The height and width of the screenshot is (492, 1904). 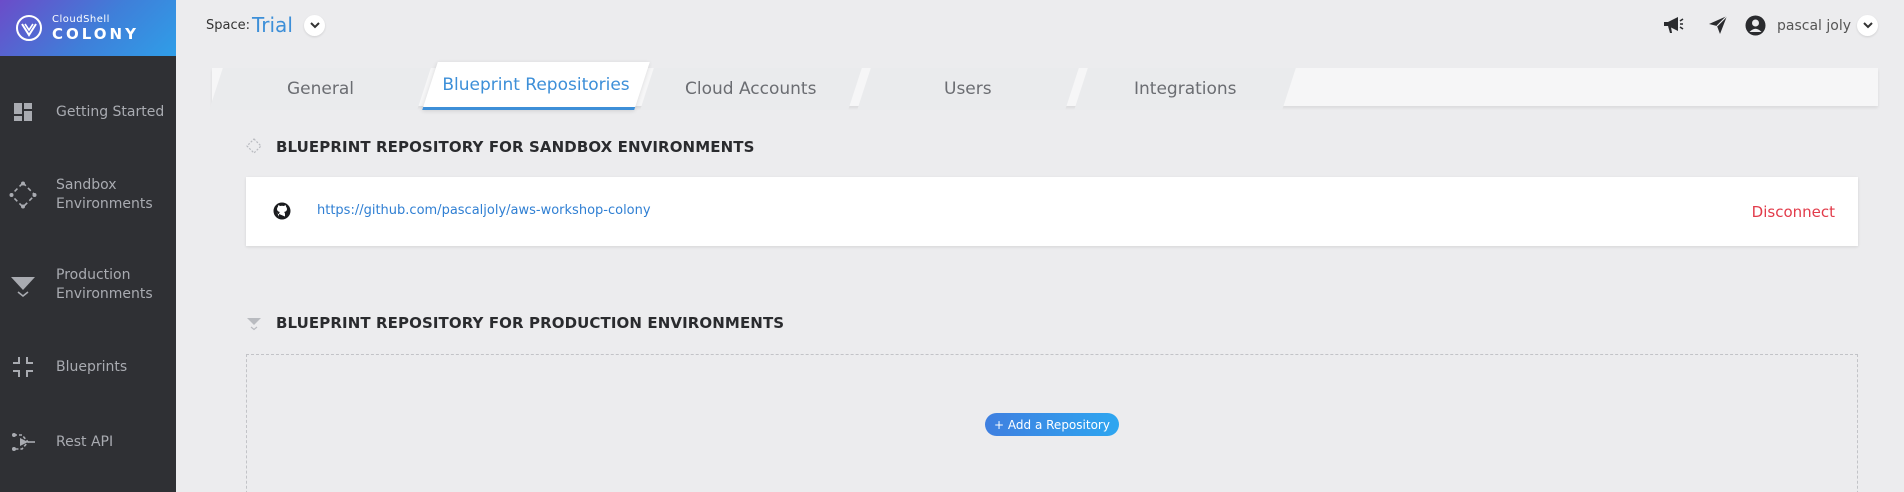 I want to click on send-feedback-button, so click(x=1718, y=25).